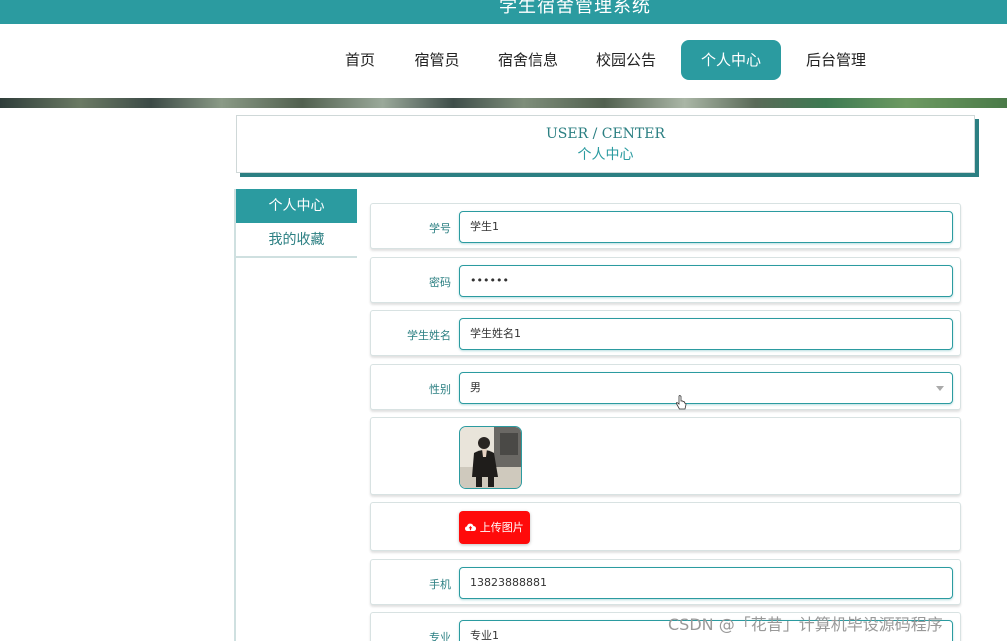 This screenshot has height=641, width=1007. Describe the element at coordinates (665, 526) in the screenshot. I see `form-row-upload: 上传图片` at that location.